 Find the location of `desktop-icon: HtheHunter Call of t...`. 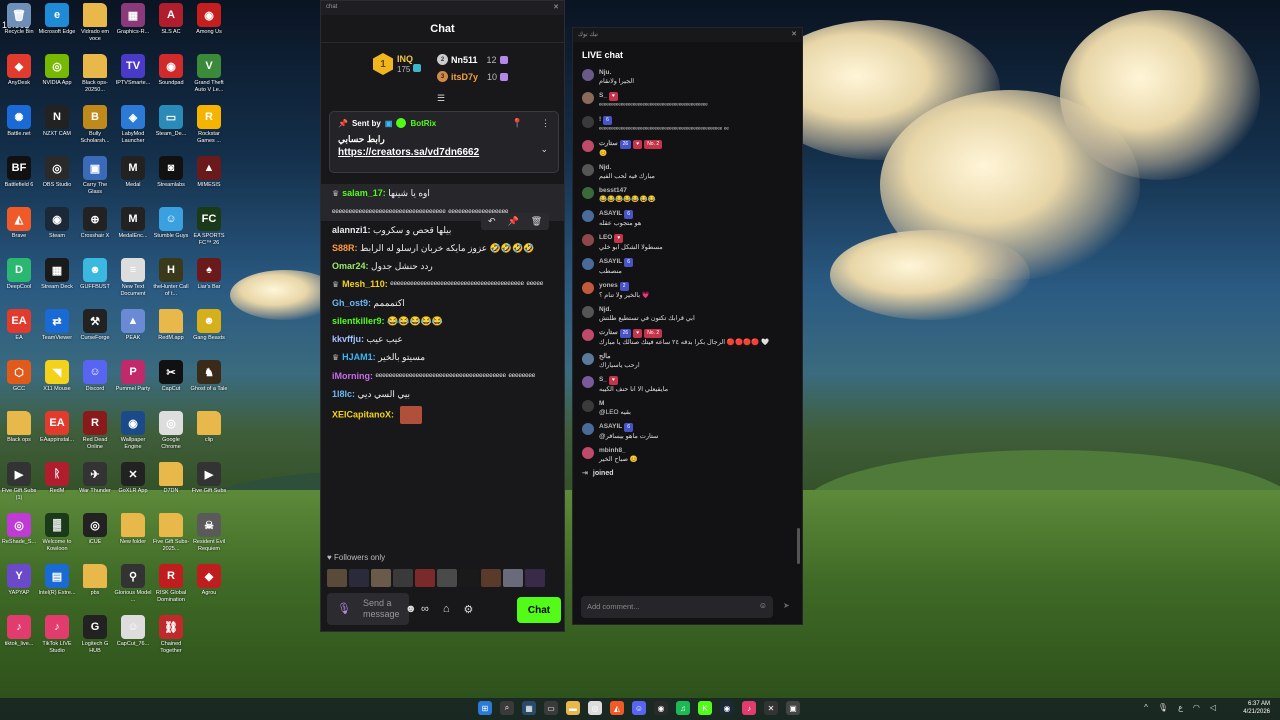

desktop-icon: HtheHunter Call of t... is located at coordinates (171, 277).